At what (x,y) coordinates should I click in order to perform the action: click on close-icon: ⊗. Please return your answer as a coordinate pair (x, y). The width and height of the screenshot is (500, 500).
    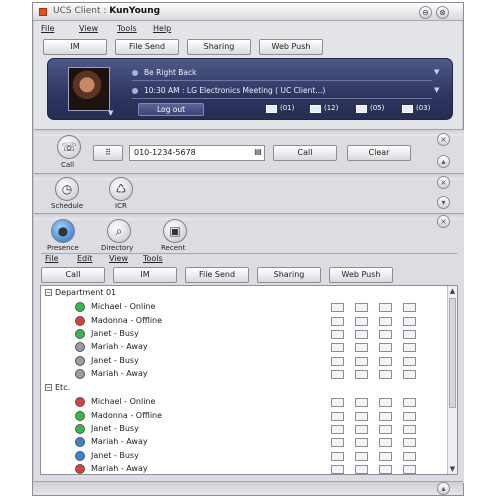
    Looking at the image, I should click on (442, 12).